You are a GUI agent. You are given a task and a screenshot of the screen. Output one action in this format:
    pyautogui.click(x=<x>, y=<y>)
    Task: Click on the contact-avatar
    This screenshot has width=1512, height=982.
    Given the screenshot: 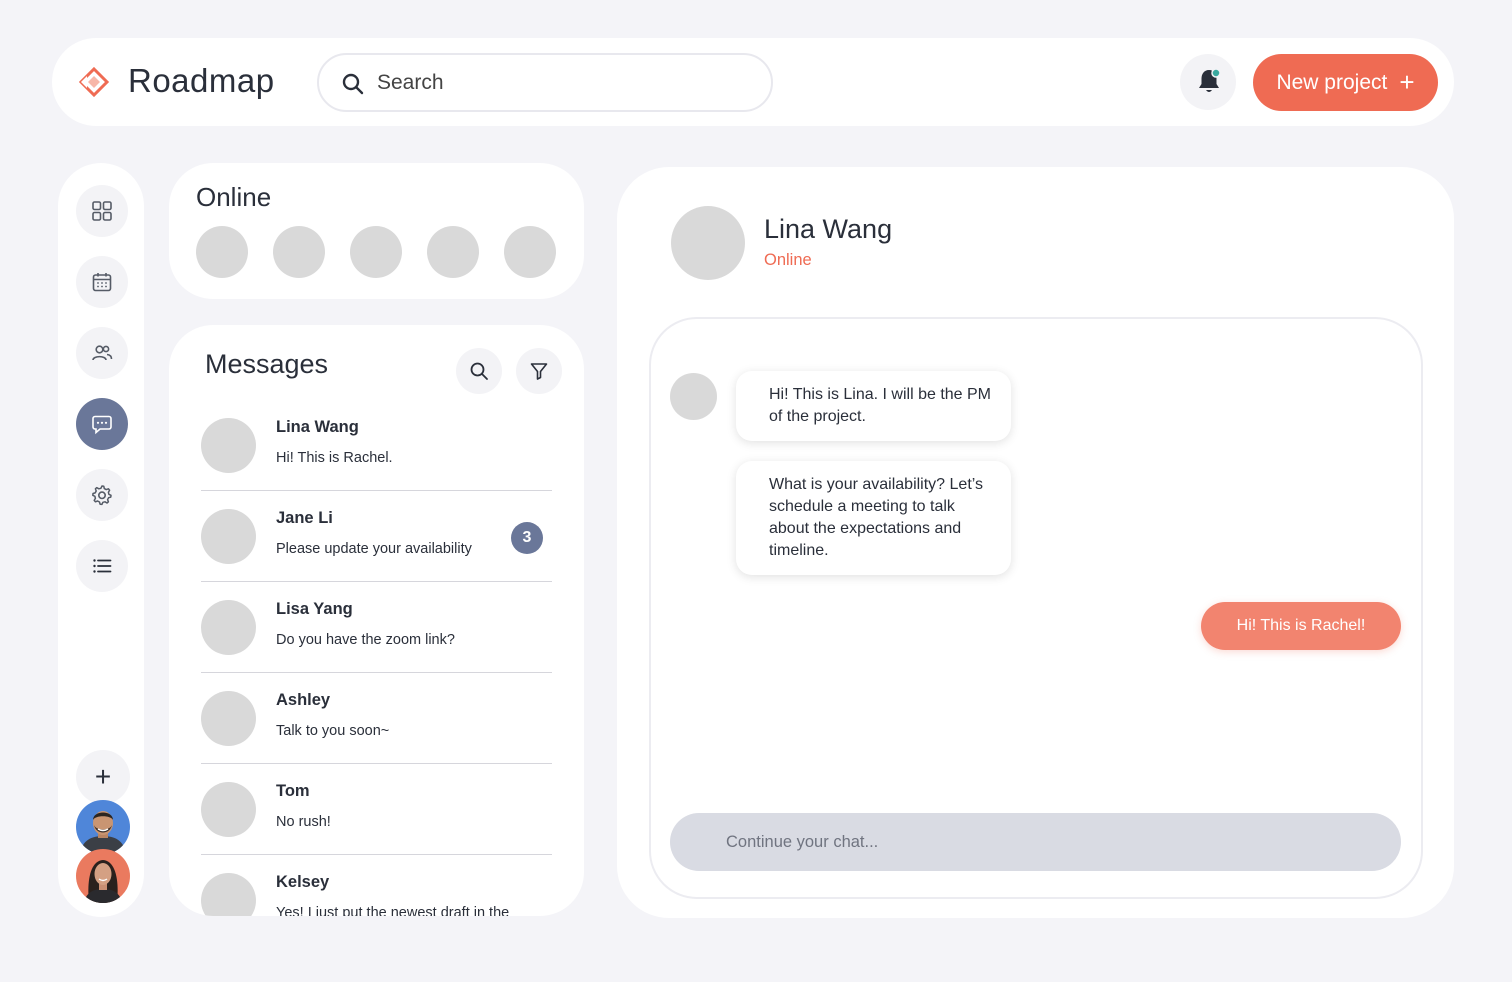 What is the action you would take?
    pyautogui.click(x=708, y=243)
    